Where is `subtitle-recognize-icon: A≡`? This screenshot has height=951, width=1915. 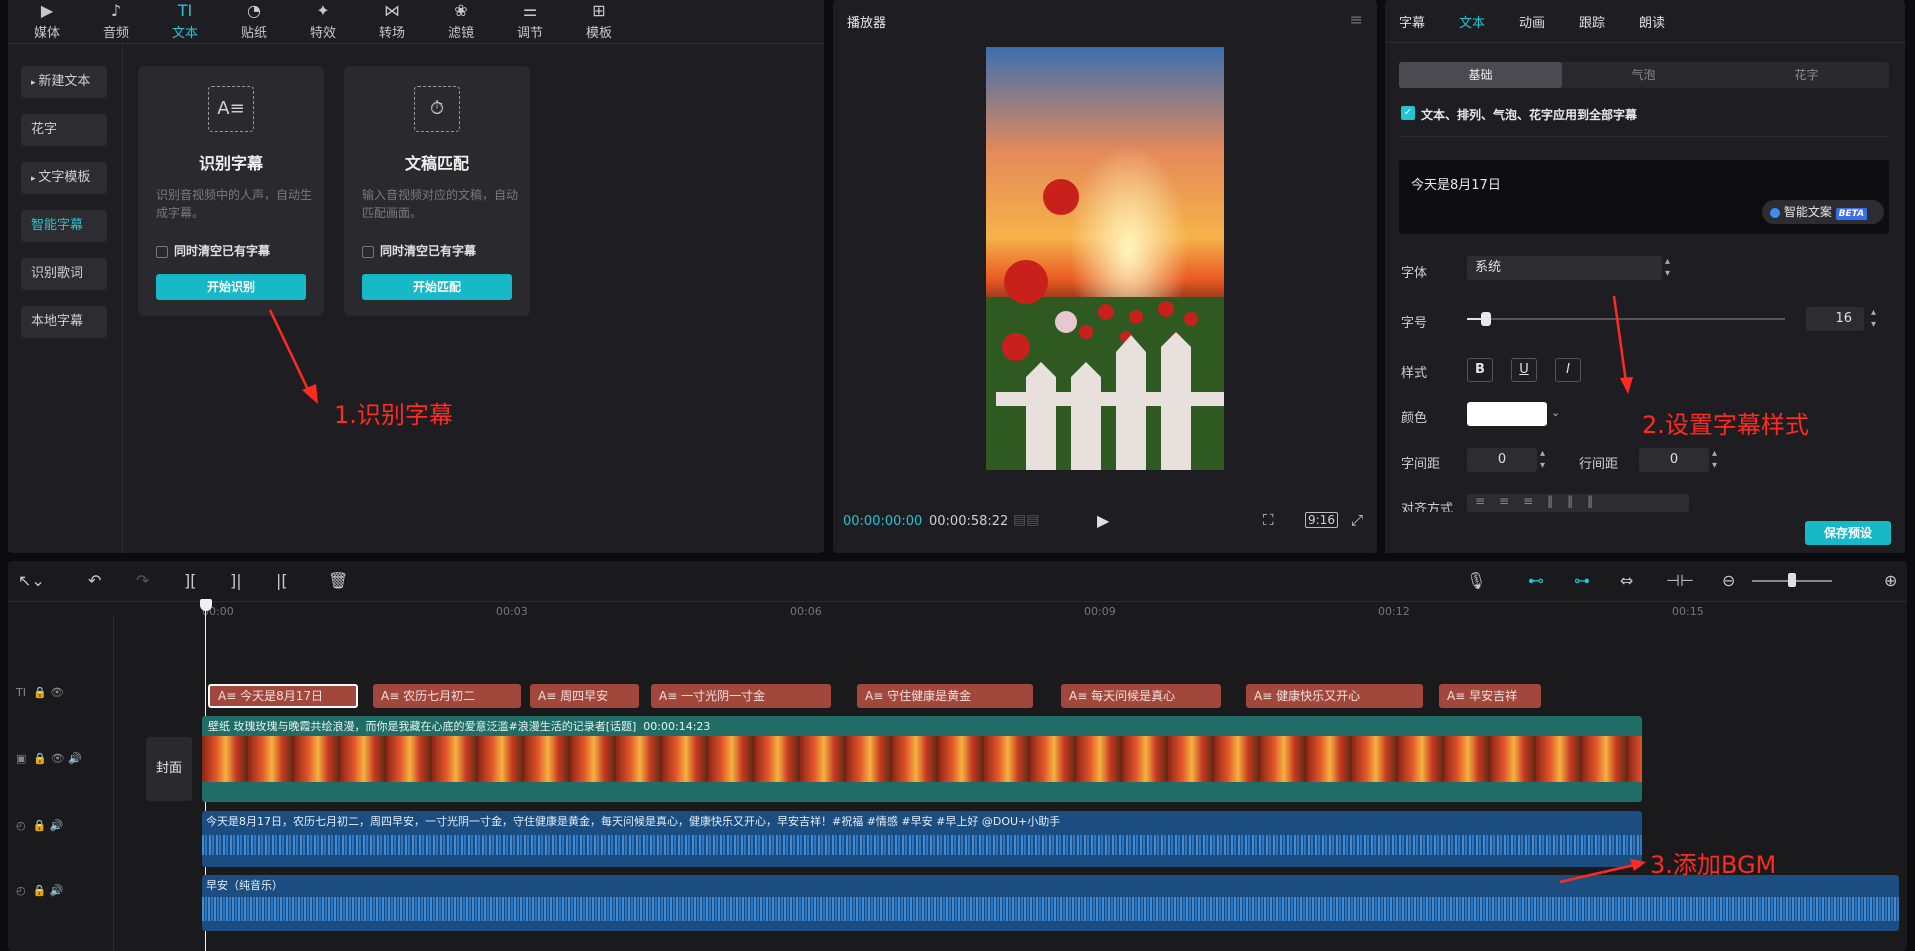
subtitle-recognize-icon: A≡ is located at coordinates (231, 109).